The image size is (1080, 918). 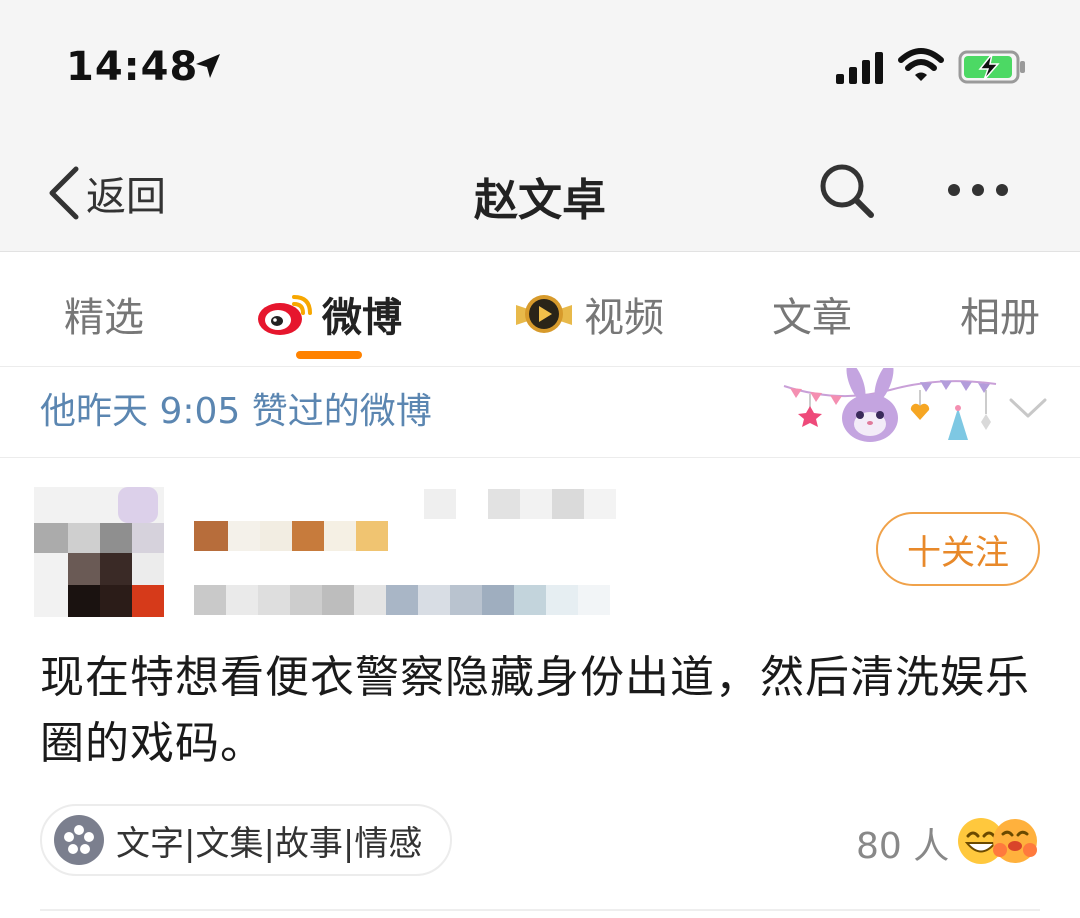 I want to click on avatar, so click(x=99, y=552).